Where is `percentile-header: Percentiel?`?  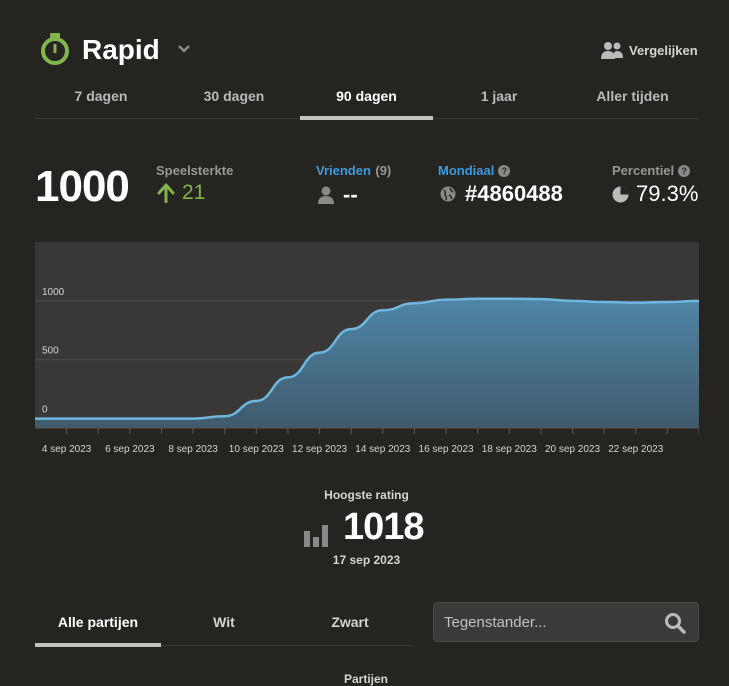
percentile-header: Percentiel? is located at coordinates (651, 171).